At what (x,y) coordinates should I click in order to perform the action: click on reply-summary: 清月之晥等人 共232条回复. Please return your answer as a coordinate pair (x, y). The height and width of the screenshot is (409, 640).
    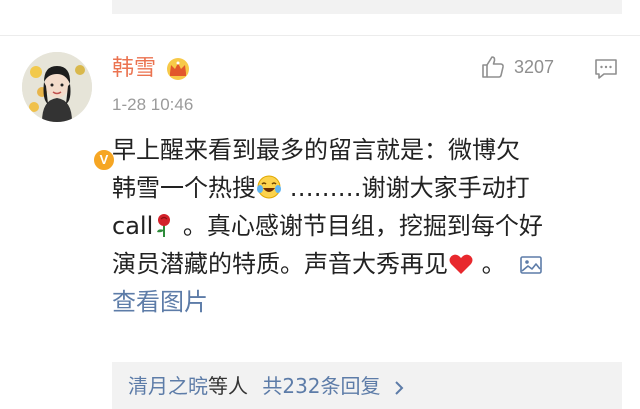
    Looking at the image, I should click on (367, 385).